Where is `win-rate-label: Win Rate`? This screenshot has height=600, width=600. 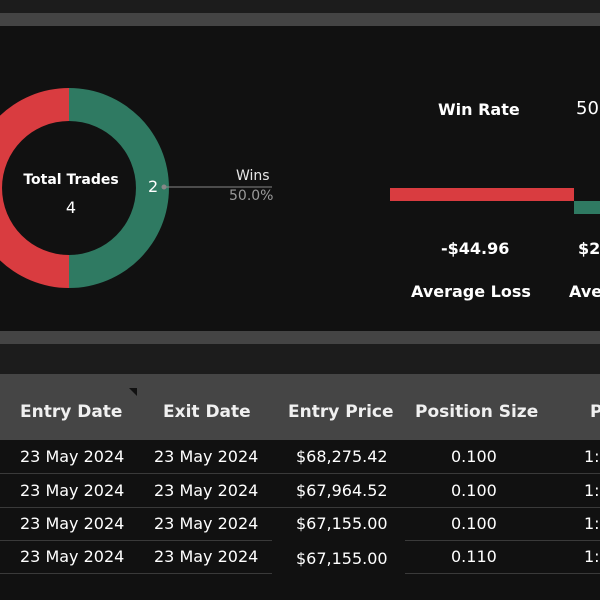
win-rate-label: Win Rate is located at coordinates (479, 109).